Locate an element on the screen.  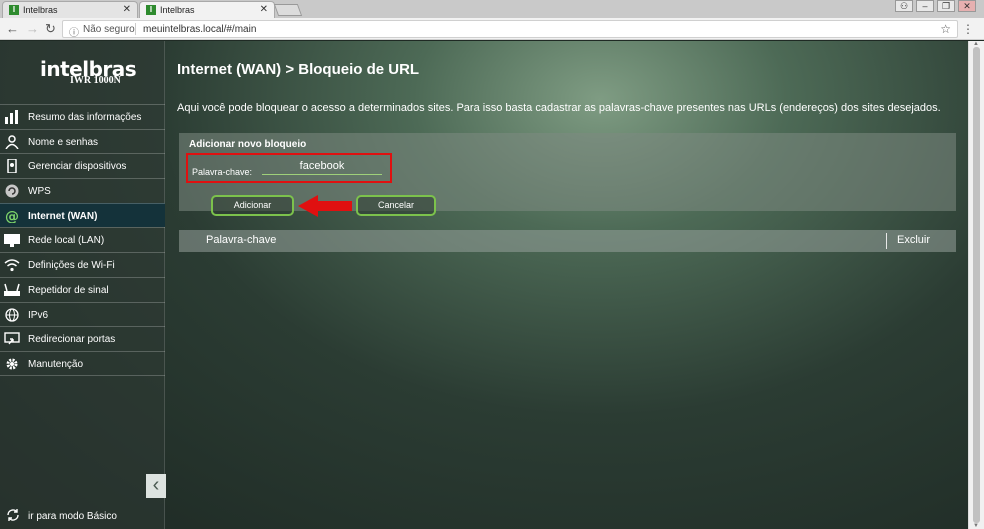
sidebar-item-label: Nome e senhas is located at coordinates (63, 142).